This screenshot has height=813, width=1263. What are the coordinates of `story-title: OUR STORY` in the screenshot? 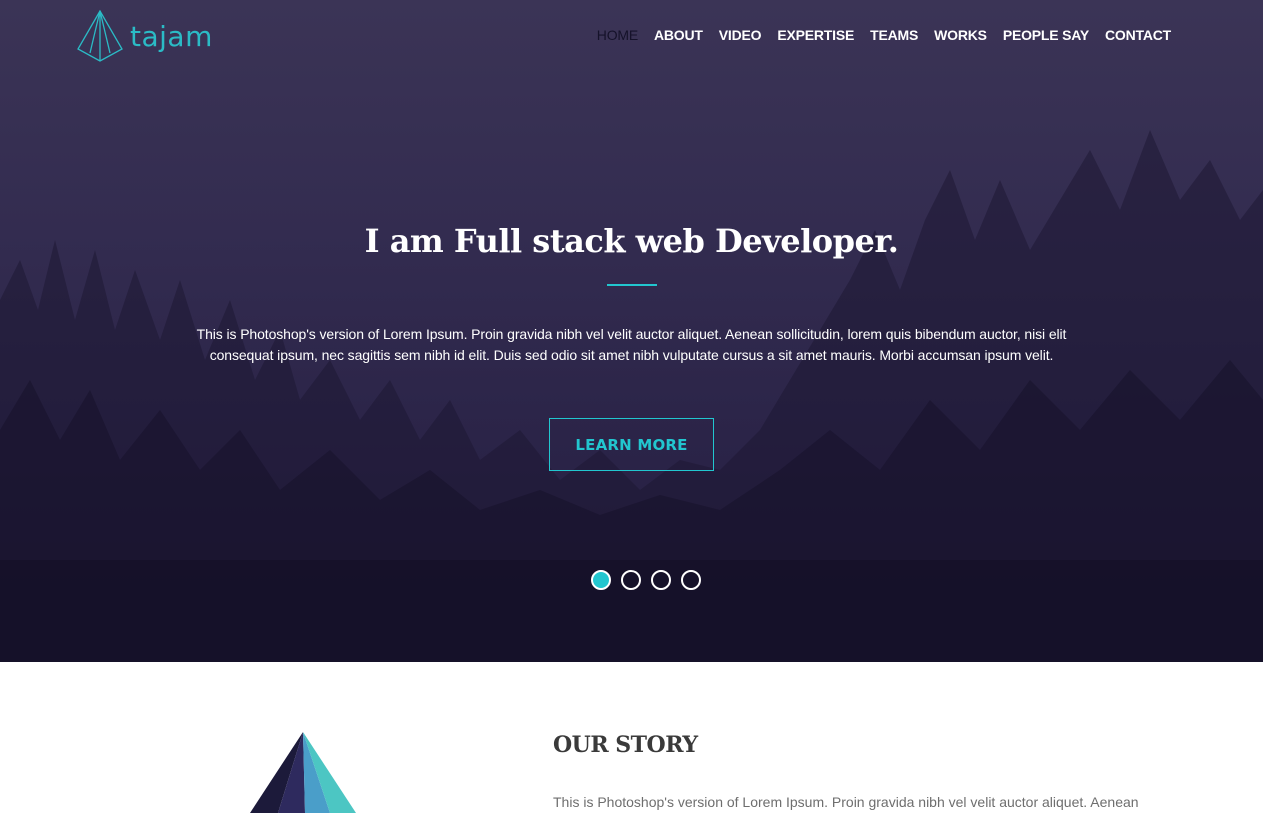 It's located at (625, 745).